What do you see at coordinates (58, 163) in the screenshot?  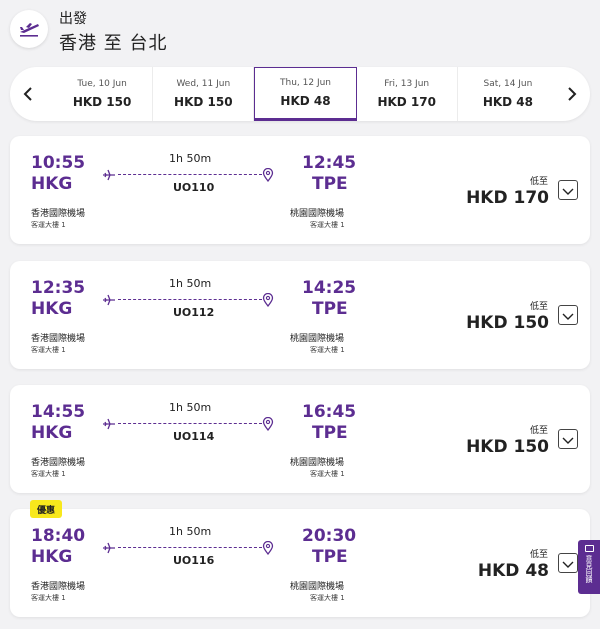 I see `departure-time: 10:55` at bounding box center [58, 163].